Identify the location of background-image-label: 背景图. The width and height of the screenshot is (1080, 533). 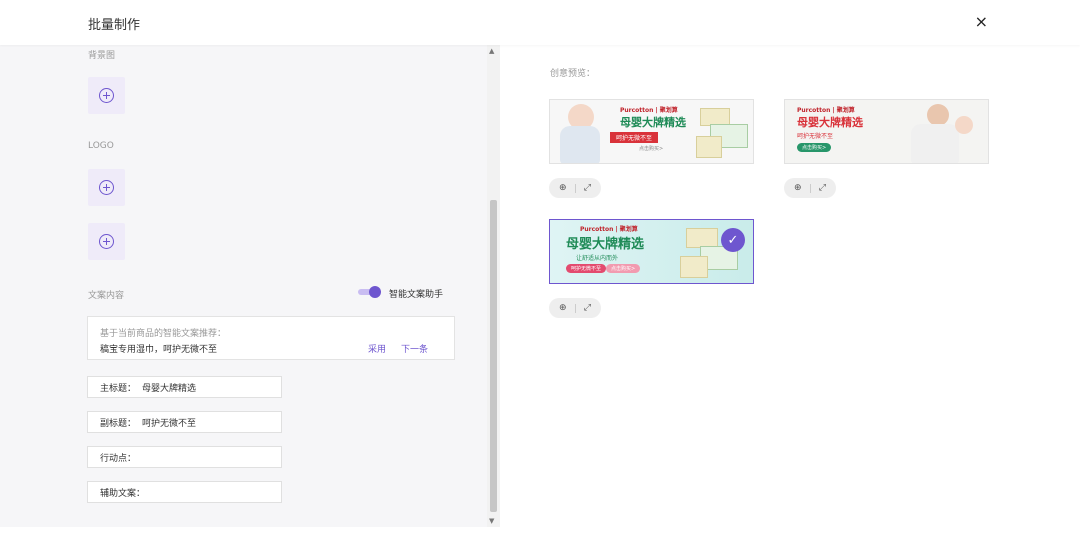
(102, 56).